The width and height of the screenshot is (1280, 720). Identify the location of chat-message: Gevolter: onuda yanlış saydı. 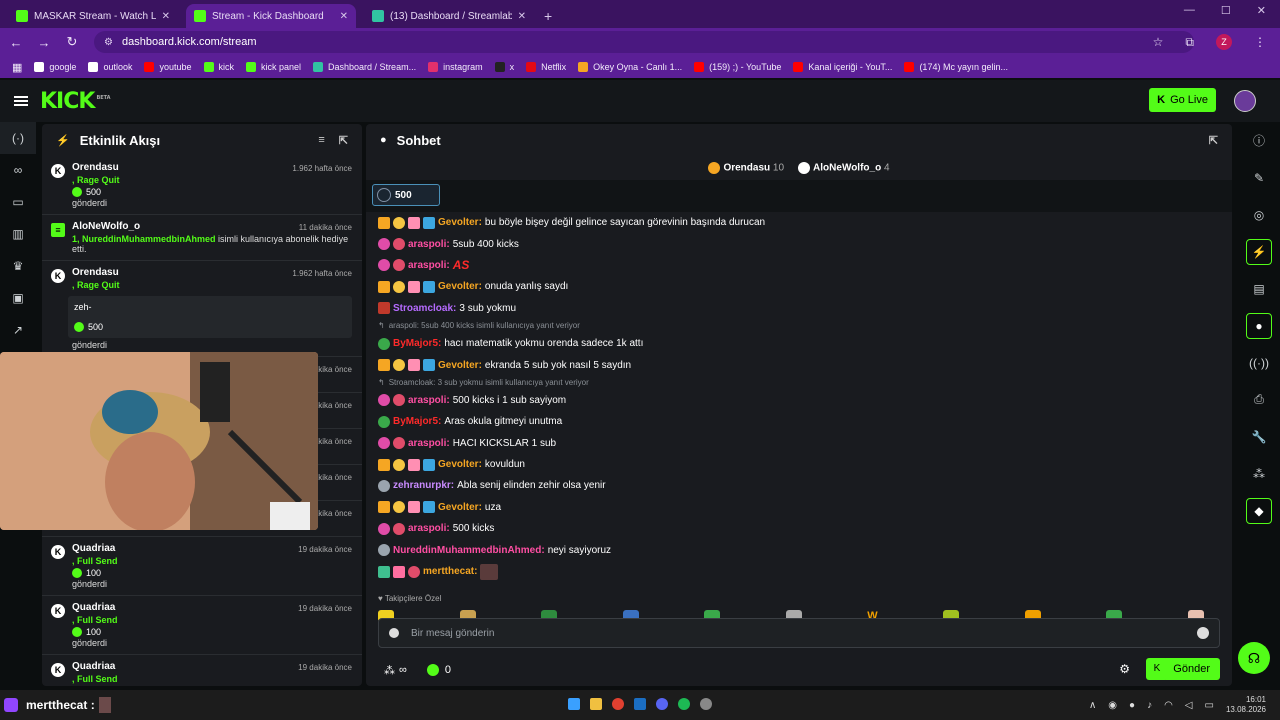
(798, 286).